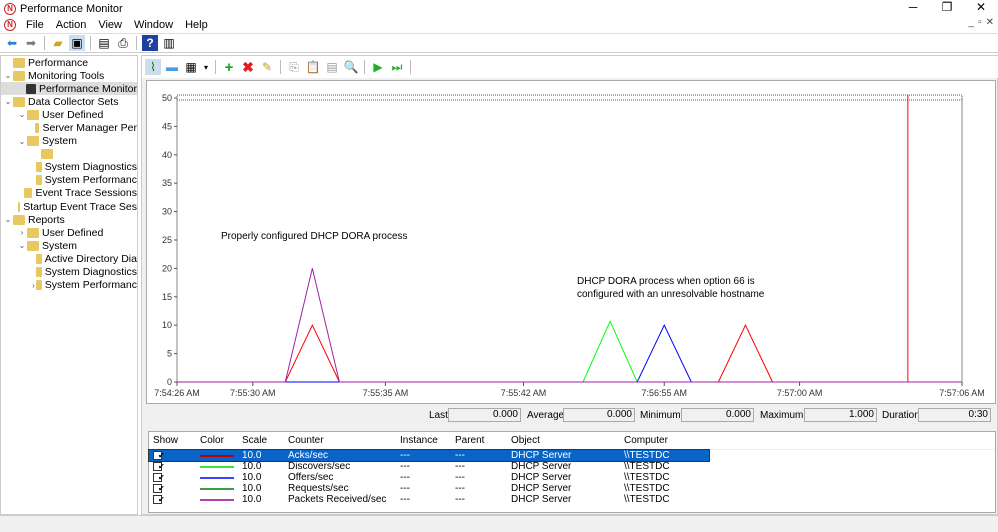 This screenshot has width=998, height=532. Describe the element at coordinates (172, 67) in the screenshot. I see `view-log-data-icon: ▬` at that location.